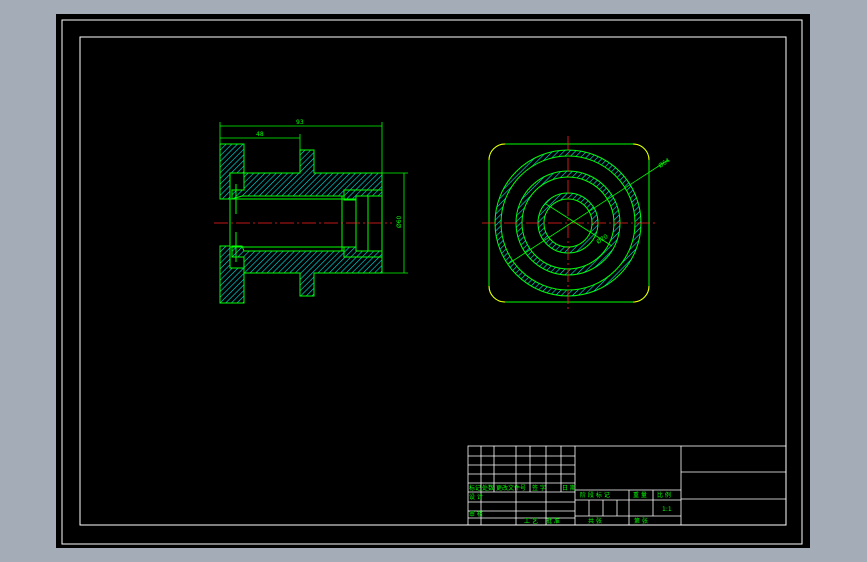 The height and width of the screenshot is (562, 867). I want to click on tb-document-no: 更改文件号, so click(511, 488).